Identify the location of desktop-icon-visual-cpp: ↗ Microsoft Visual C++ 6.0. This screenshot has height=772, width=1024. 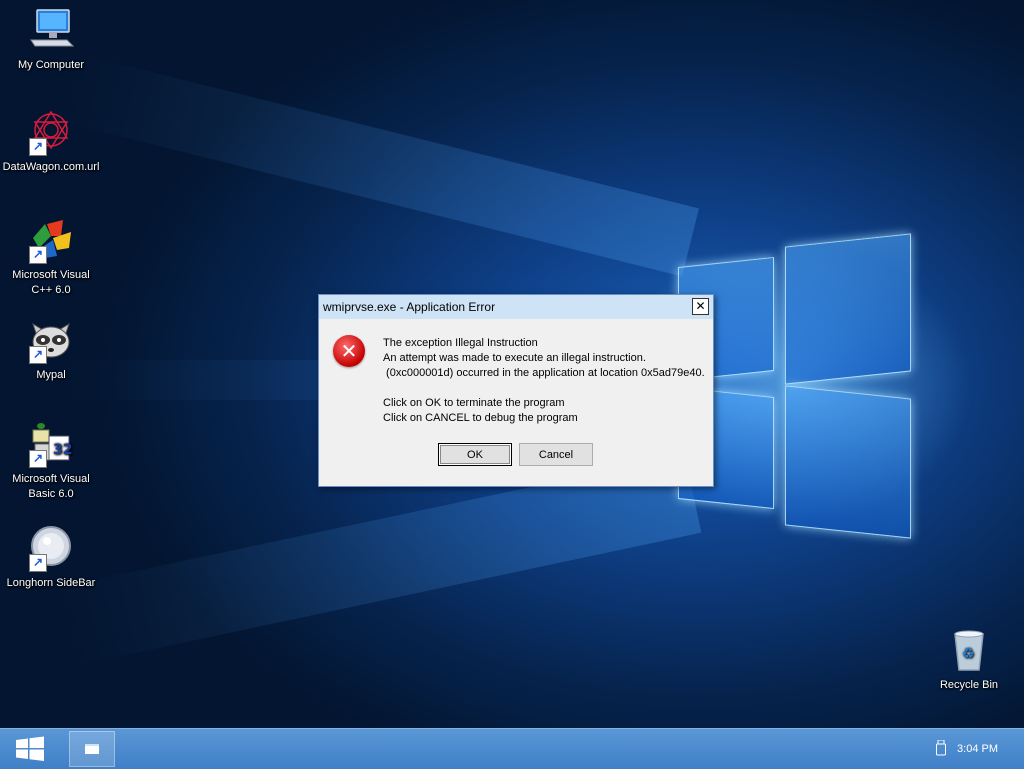
(51, 257).